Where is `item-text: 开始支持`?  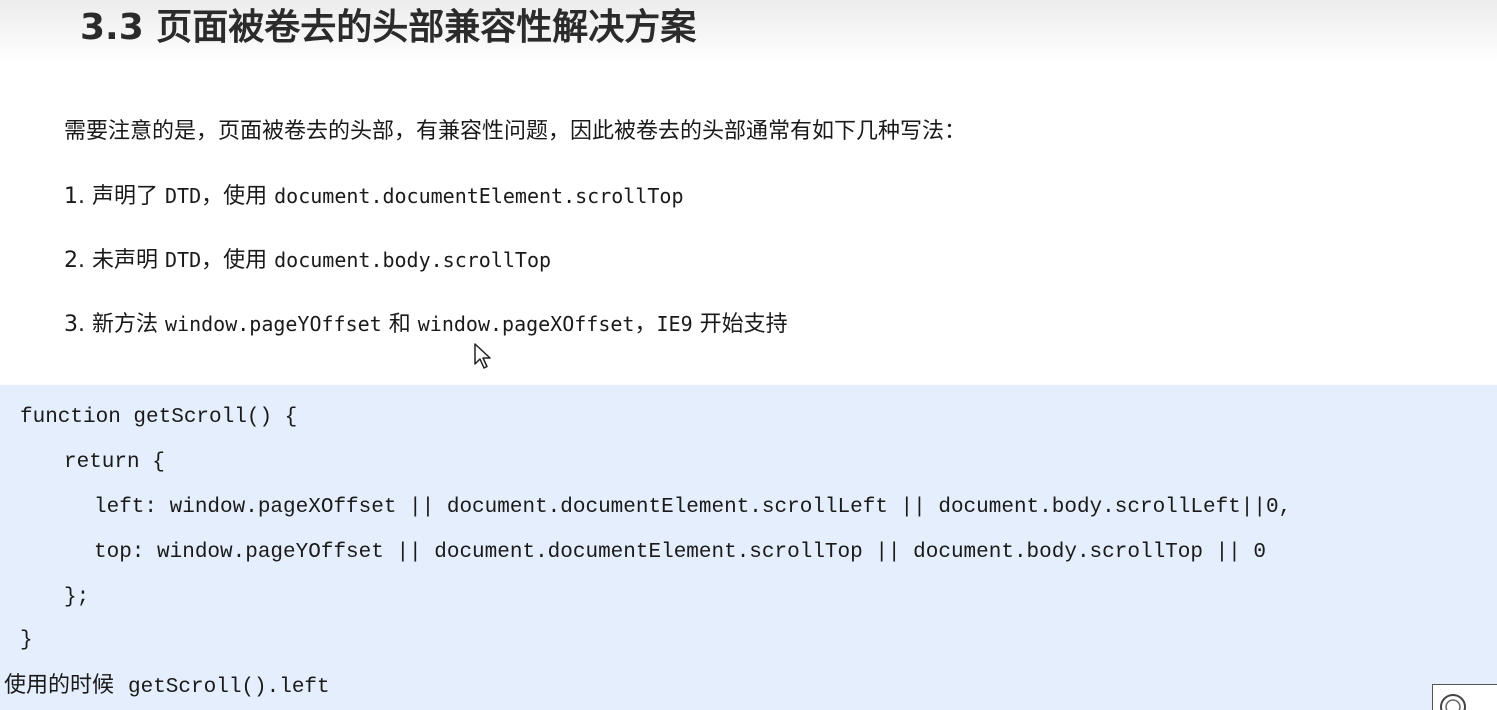
item-text: 开始支持 is located at coordinates (740, 324).